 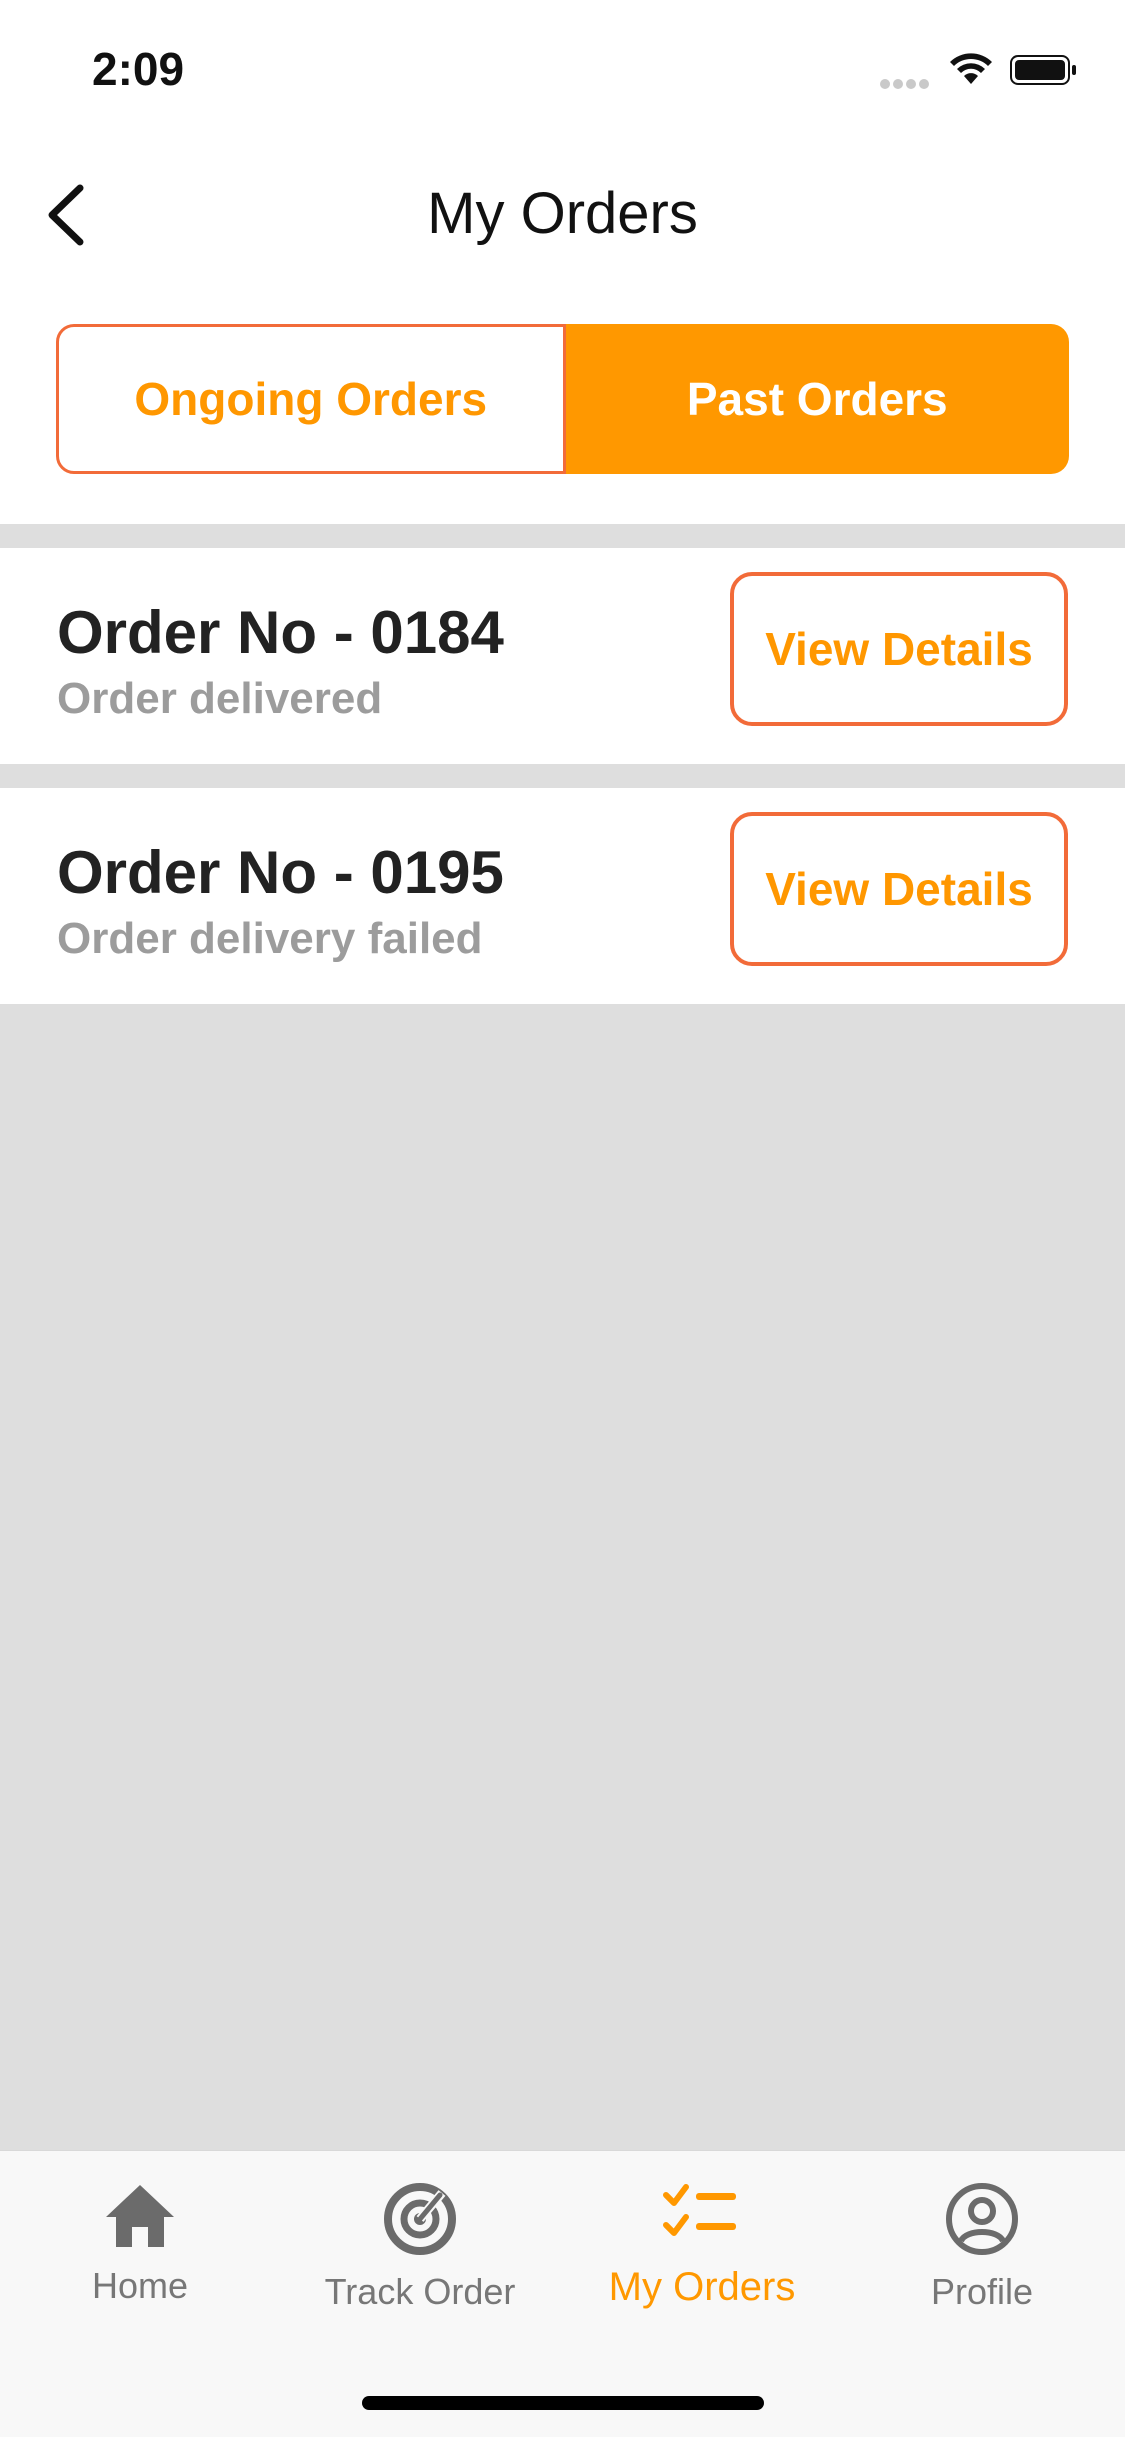 I want to click on tabbar-label: My Orders, so click(x=702, y=2287).